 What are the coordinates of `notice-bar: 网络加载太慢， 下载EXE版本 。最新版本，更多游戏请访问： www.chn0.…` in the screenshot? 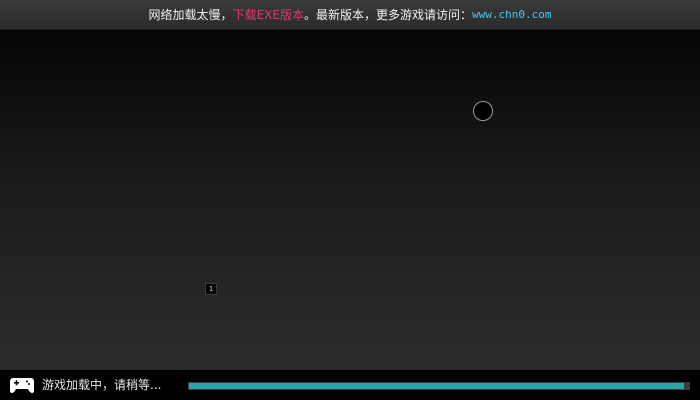 It's located at (350, 15).